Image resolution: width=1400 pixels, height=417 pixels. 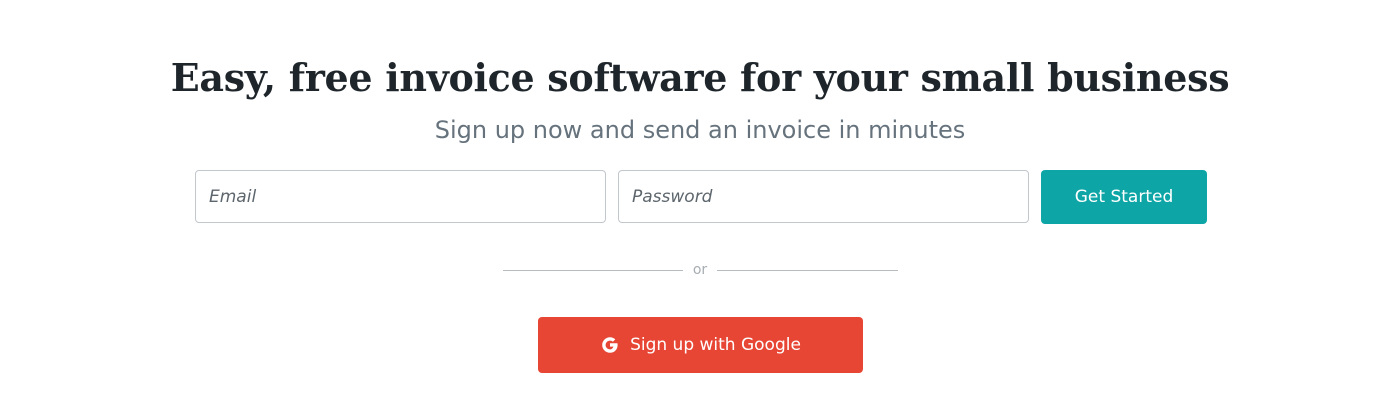 What do you see at coordinates (823, 196) in the screenshot?
I see `password-field` at bounding box center [823, 196].